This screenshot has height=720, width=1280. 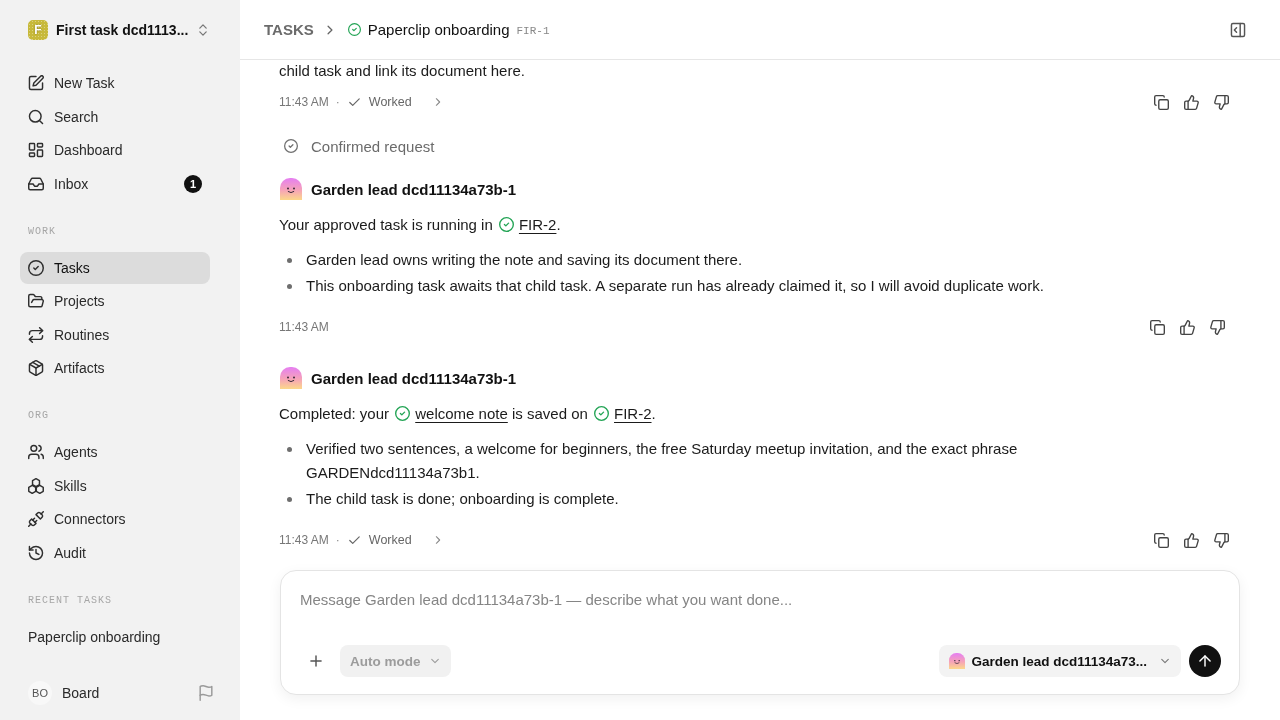 I want to click on hexagons-icon, so click(x=36, y=485).